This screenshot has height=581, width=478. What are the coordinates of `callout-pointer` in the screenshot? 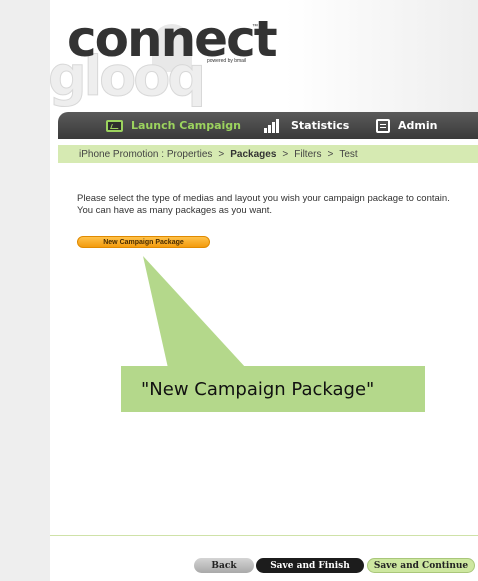 It's located at (194, 312).